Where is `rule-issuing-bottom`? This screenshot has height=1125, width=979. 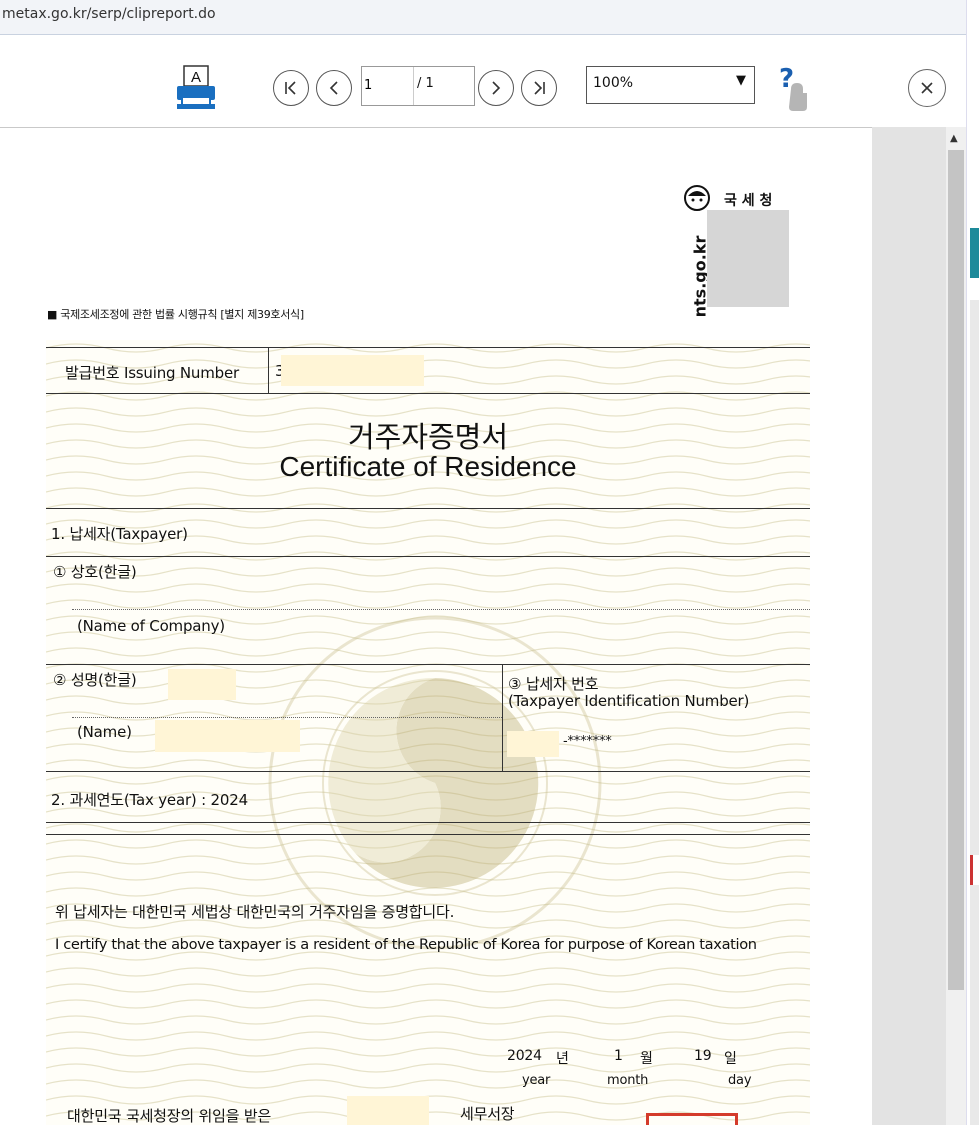 rule-issuing-bottom is located at coordinates (428, 393).